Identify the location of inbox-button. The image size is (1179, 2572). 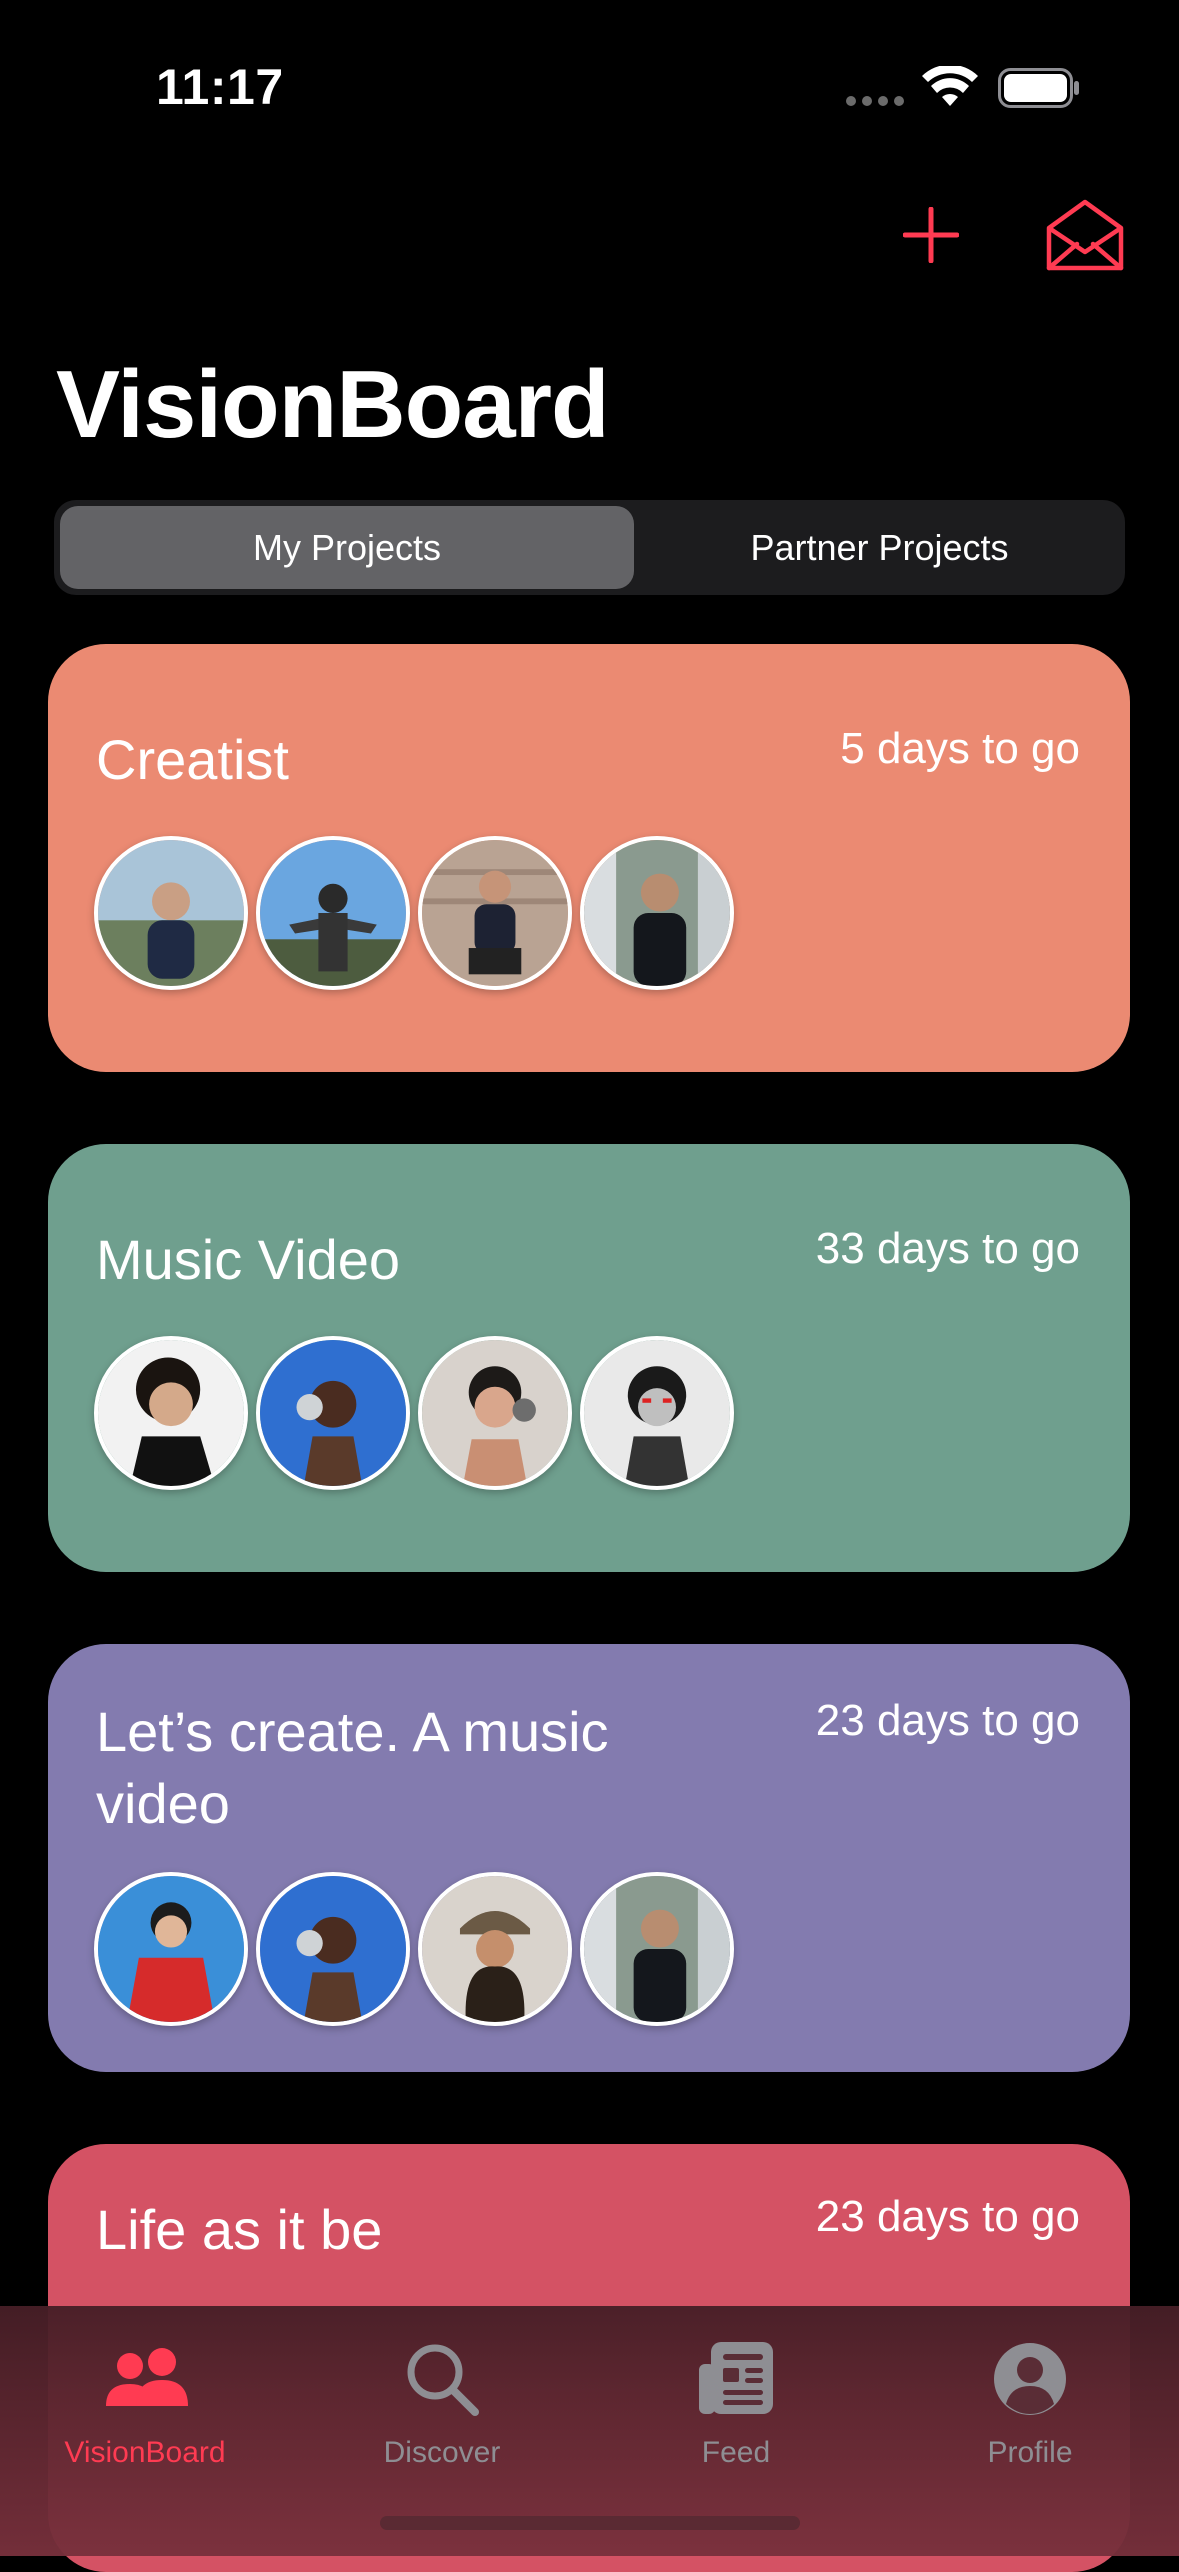
(1085, 235).